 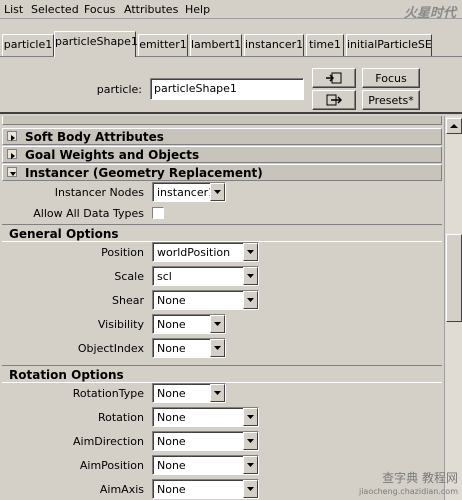 What do you see at coordinates (205, 276) in the screenshot?
I see `scale-dropdown: scl` at bounding box center [205, 276].